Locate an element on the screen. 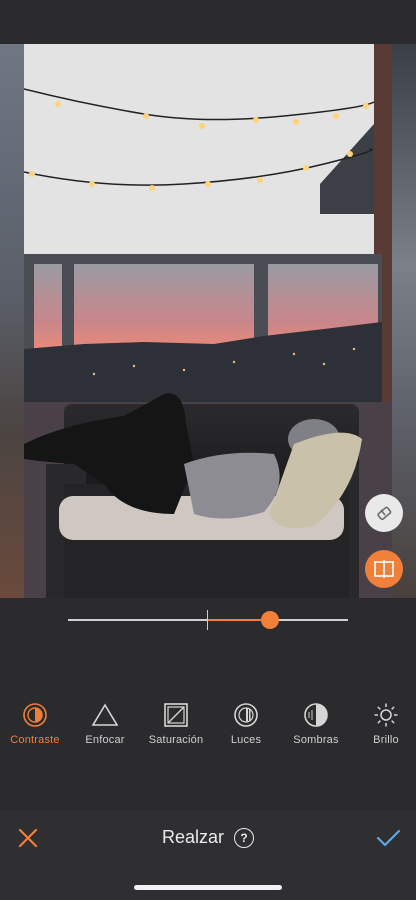  tool-contraste: Contraste is located at coordinates (37, 723).